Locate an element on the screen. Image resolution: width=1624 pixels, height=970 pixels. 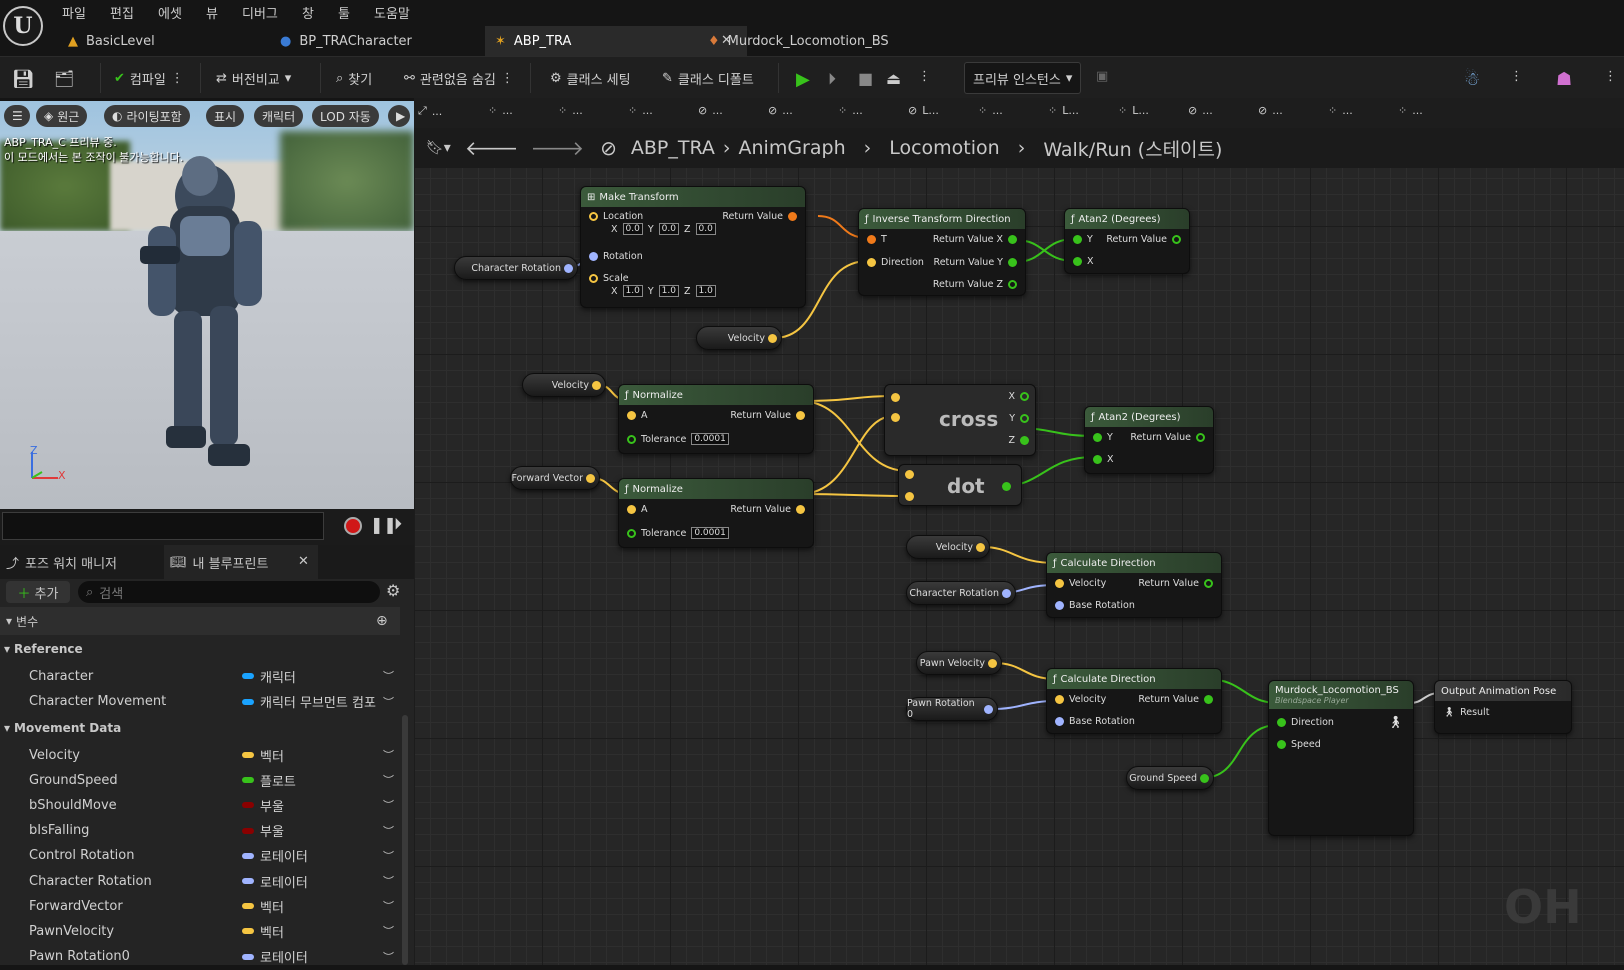
menu-window: 창 is located at coordinates (308, 12).